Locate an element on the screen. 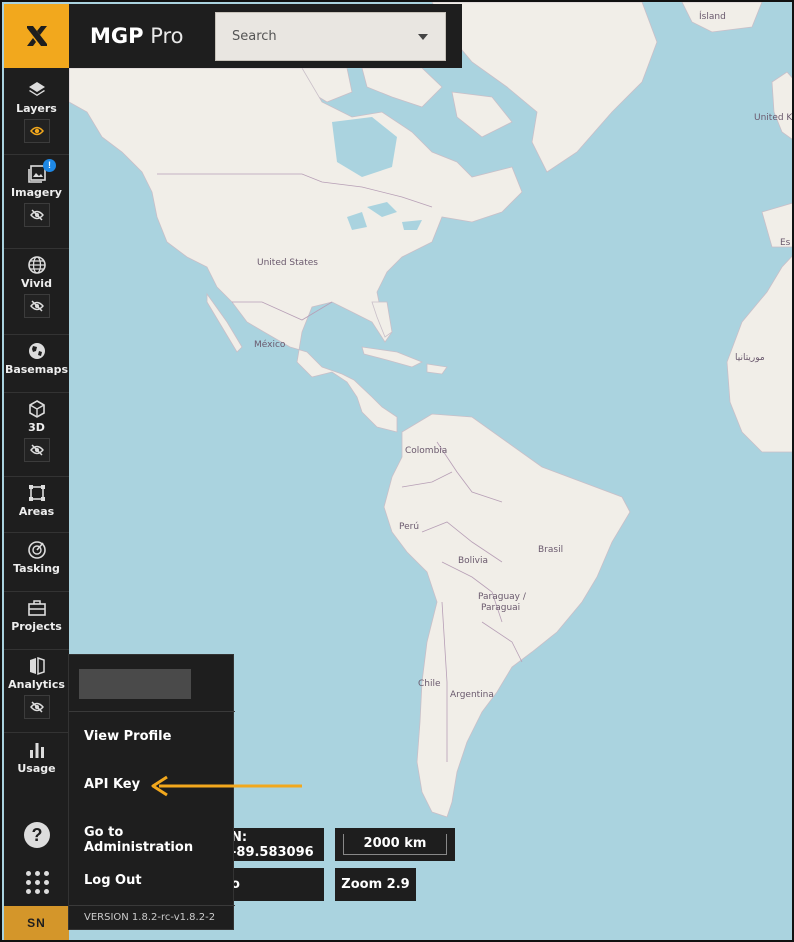 The image size is (794, 942). cube-icon is located at coordinates (36, 409).